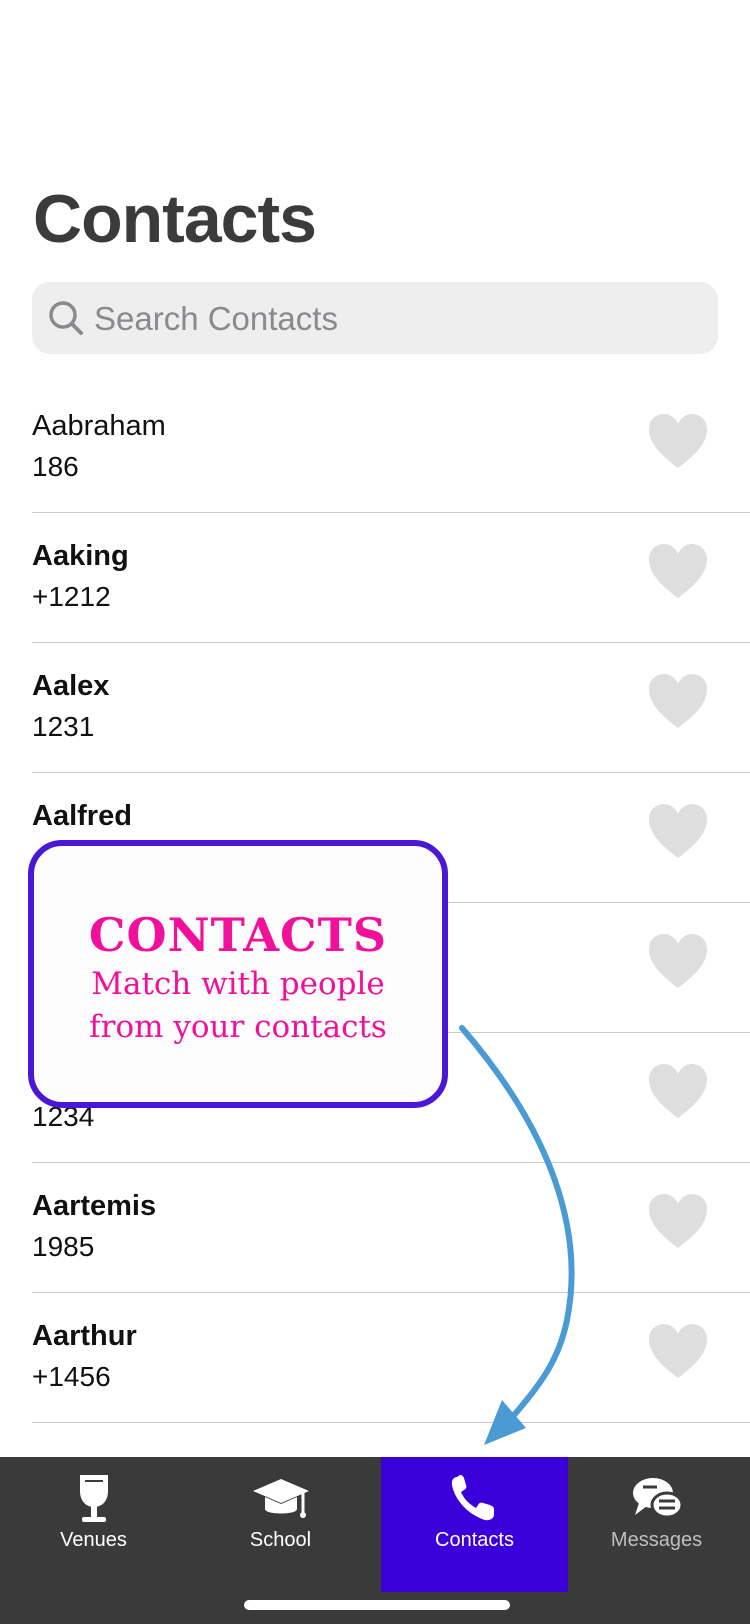 The height and width of the screenshot is (1624, 750). Describe the element at coordinates (657, 1498) in the screenshot. I see `chat-bubbles-icon` at that location.